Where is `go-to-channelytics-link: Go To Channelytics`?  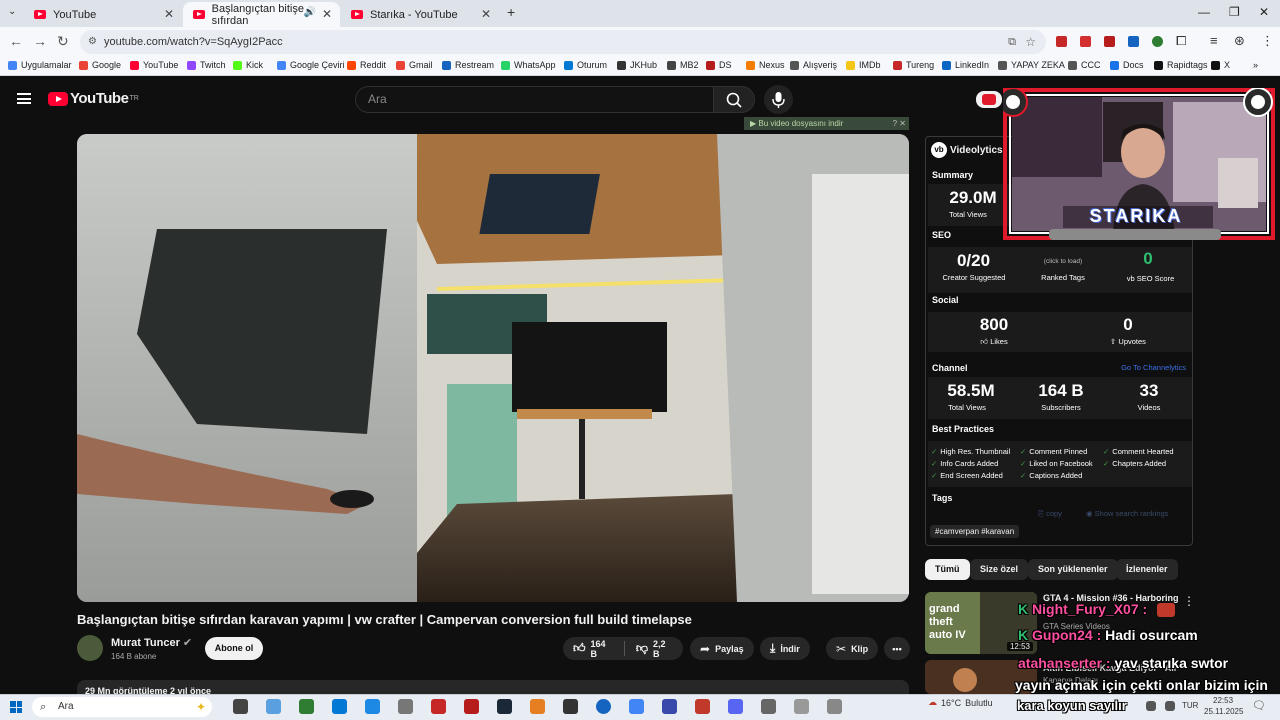
go-to-channelytics-link: Go To Channelytics is located at coordinates (1153, 367).